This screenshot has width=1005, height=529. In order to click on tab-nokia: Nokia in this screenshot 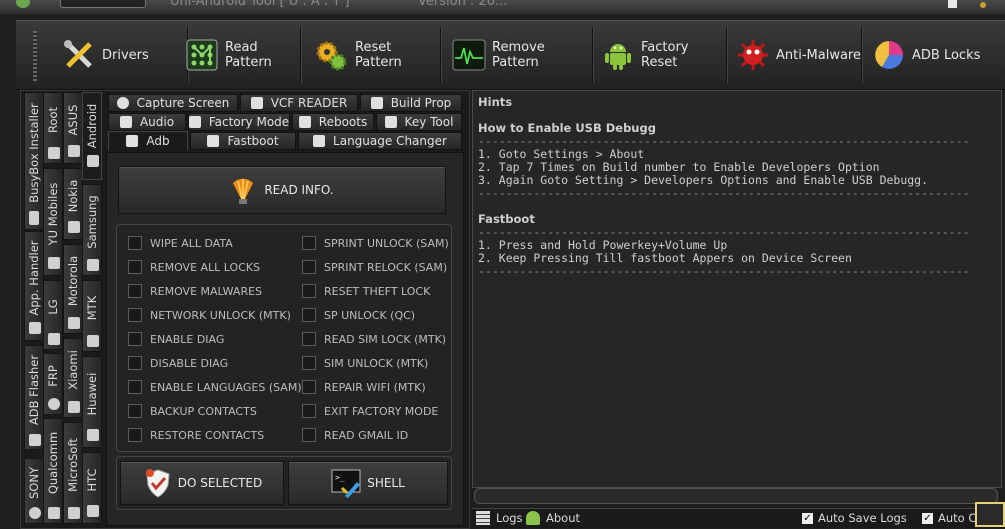, I will do `click(73, 204)`.